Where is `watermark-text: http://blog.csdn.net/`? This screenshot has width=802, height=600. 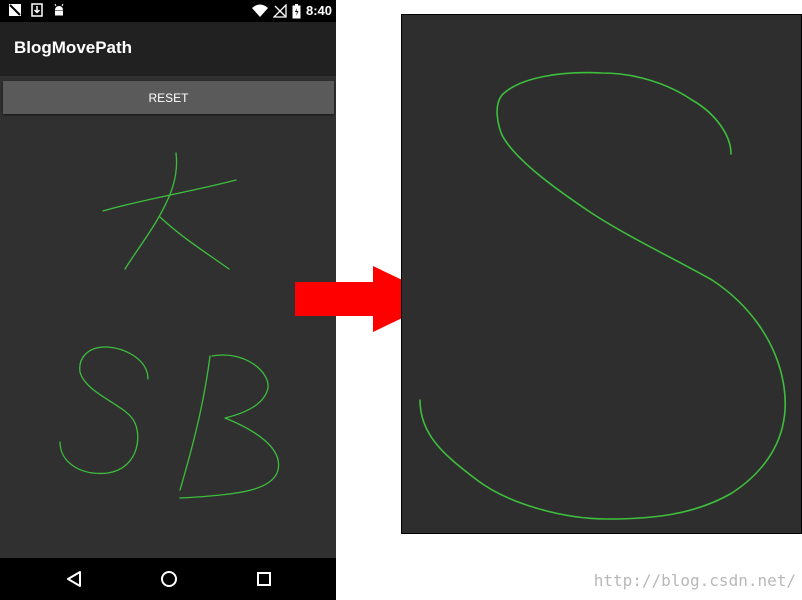
watermark-text: http://blog.csdn.net/ is located at coordinates (694, 580).